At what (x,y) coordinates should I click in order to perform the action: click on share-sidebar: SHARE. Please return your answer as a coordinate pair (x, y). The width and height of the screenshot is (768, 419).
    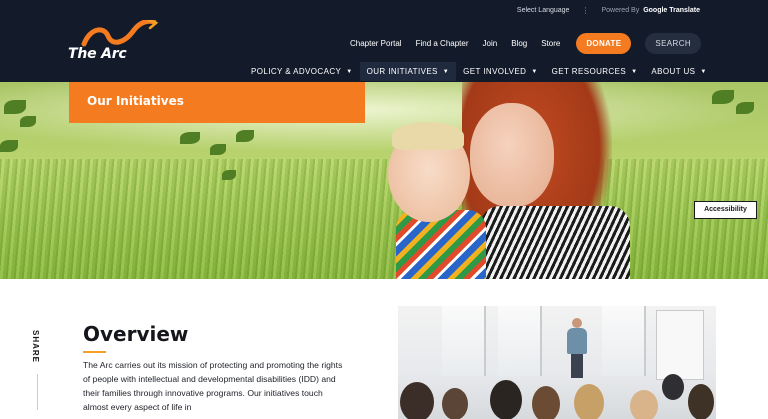
    Looking at the image, I should click on (38, 348).